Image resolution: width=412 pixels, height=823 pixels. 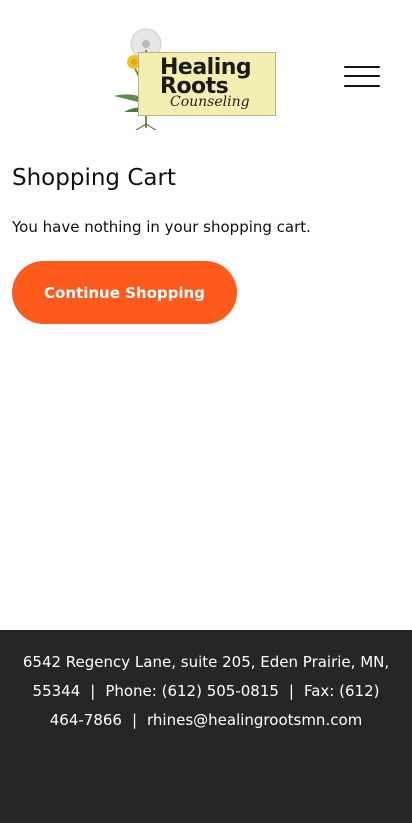 I want to click on hamburger-menu-icon, so click(x=363, y=77).